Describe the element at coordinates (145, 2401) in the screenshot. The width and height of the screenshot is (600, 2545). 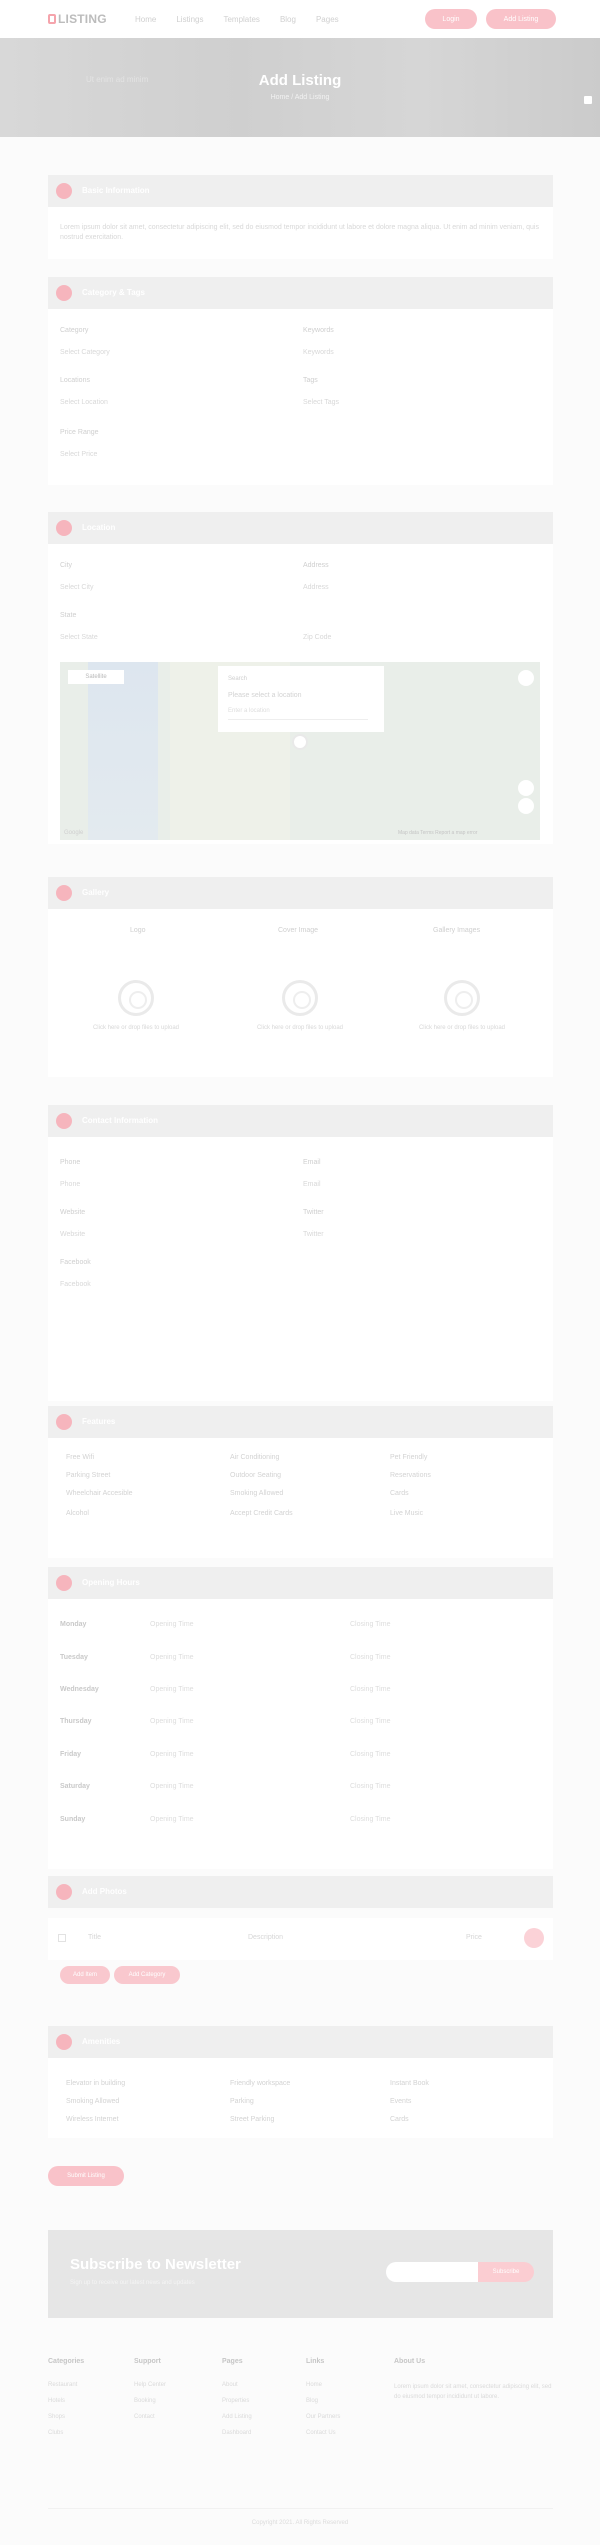
I see `footer-link: Booking` at that location.